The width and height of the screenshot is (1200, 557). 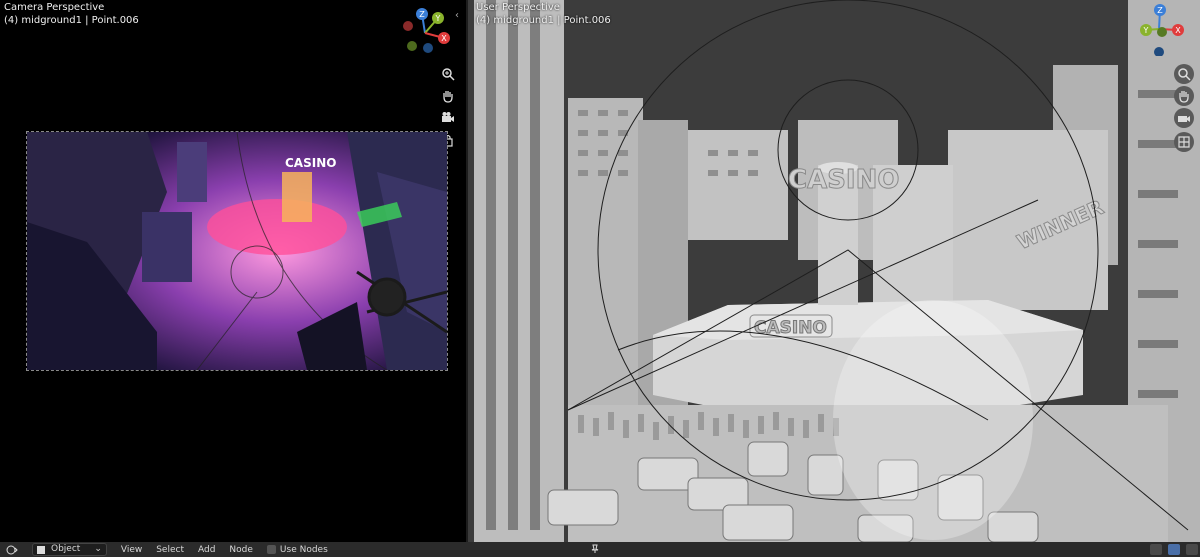 I want to click on node-editor-header: Object ⌄ View Select Add Node Use Nodes, so click(x=600, y=549).